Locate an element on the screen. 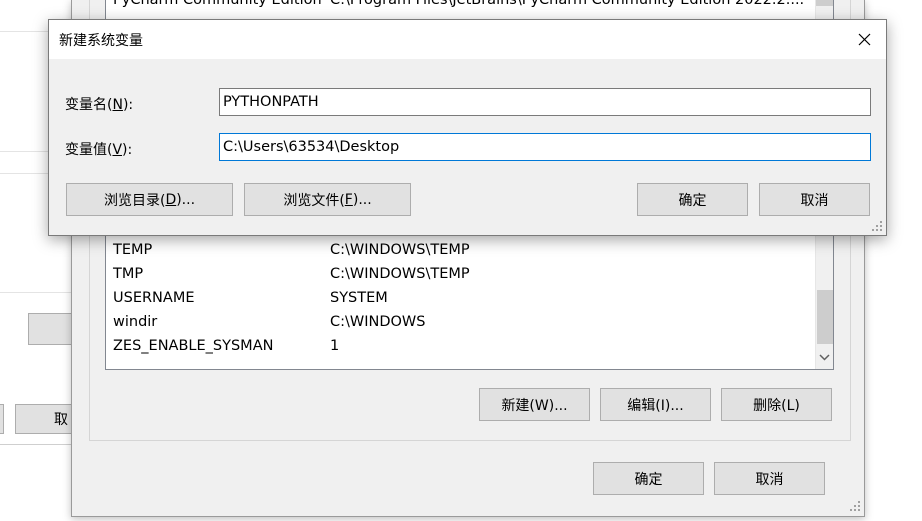 The height and width of the screenshot is (521, 922). variable-name-input is located at coordinates (545, 102).